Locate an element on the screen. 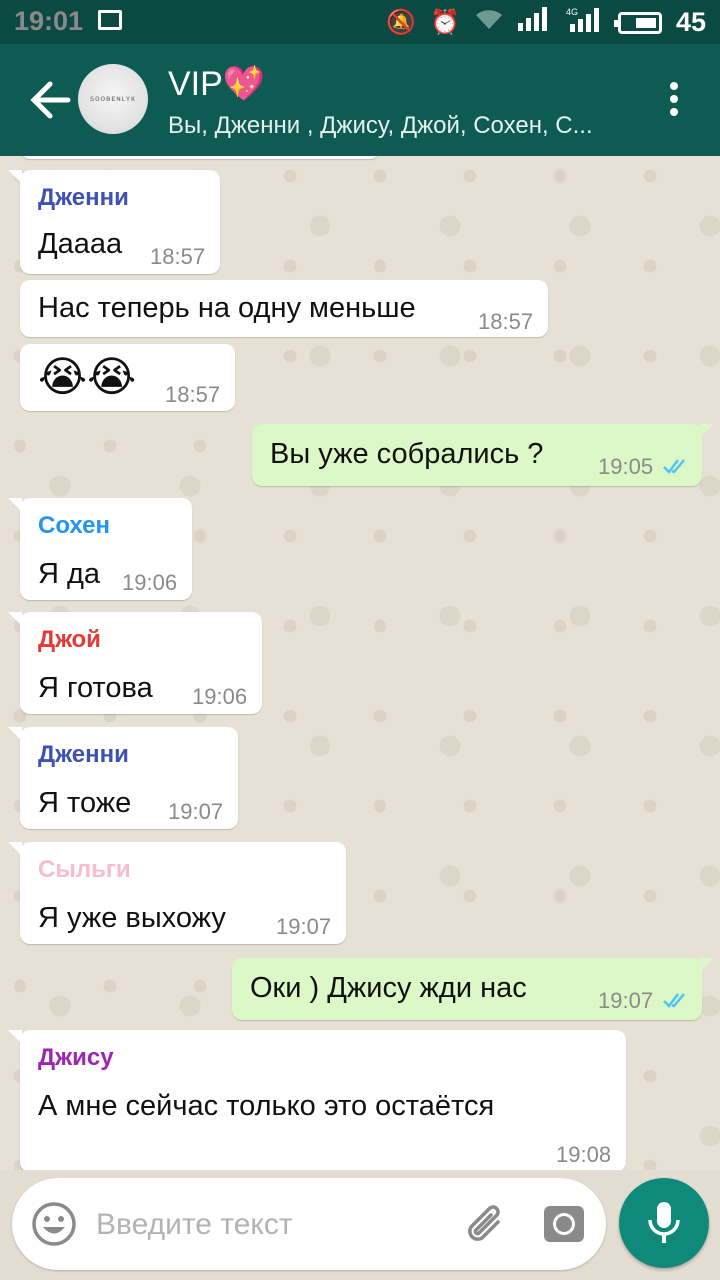 Image resolution: width=720 pixels, height=1280 pixels. signal-4g-icon: 4G is located at coordinates (585, 22).